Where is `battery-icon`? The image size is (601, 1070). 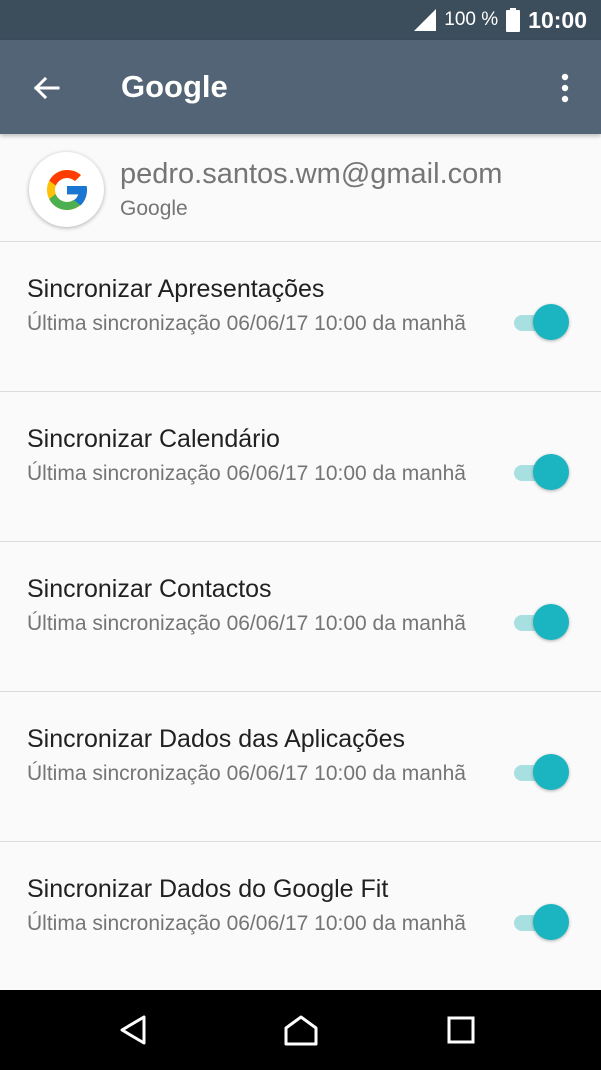
battery-icon is located at coordinates (513, 20).